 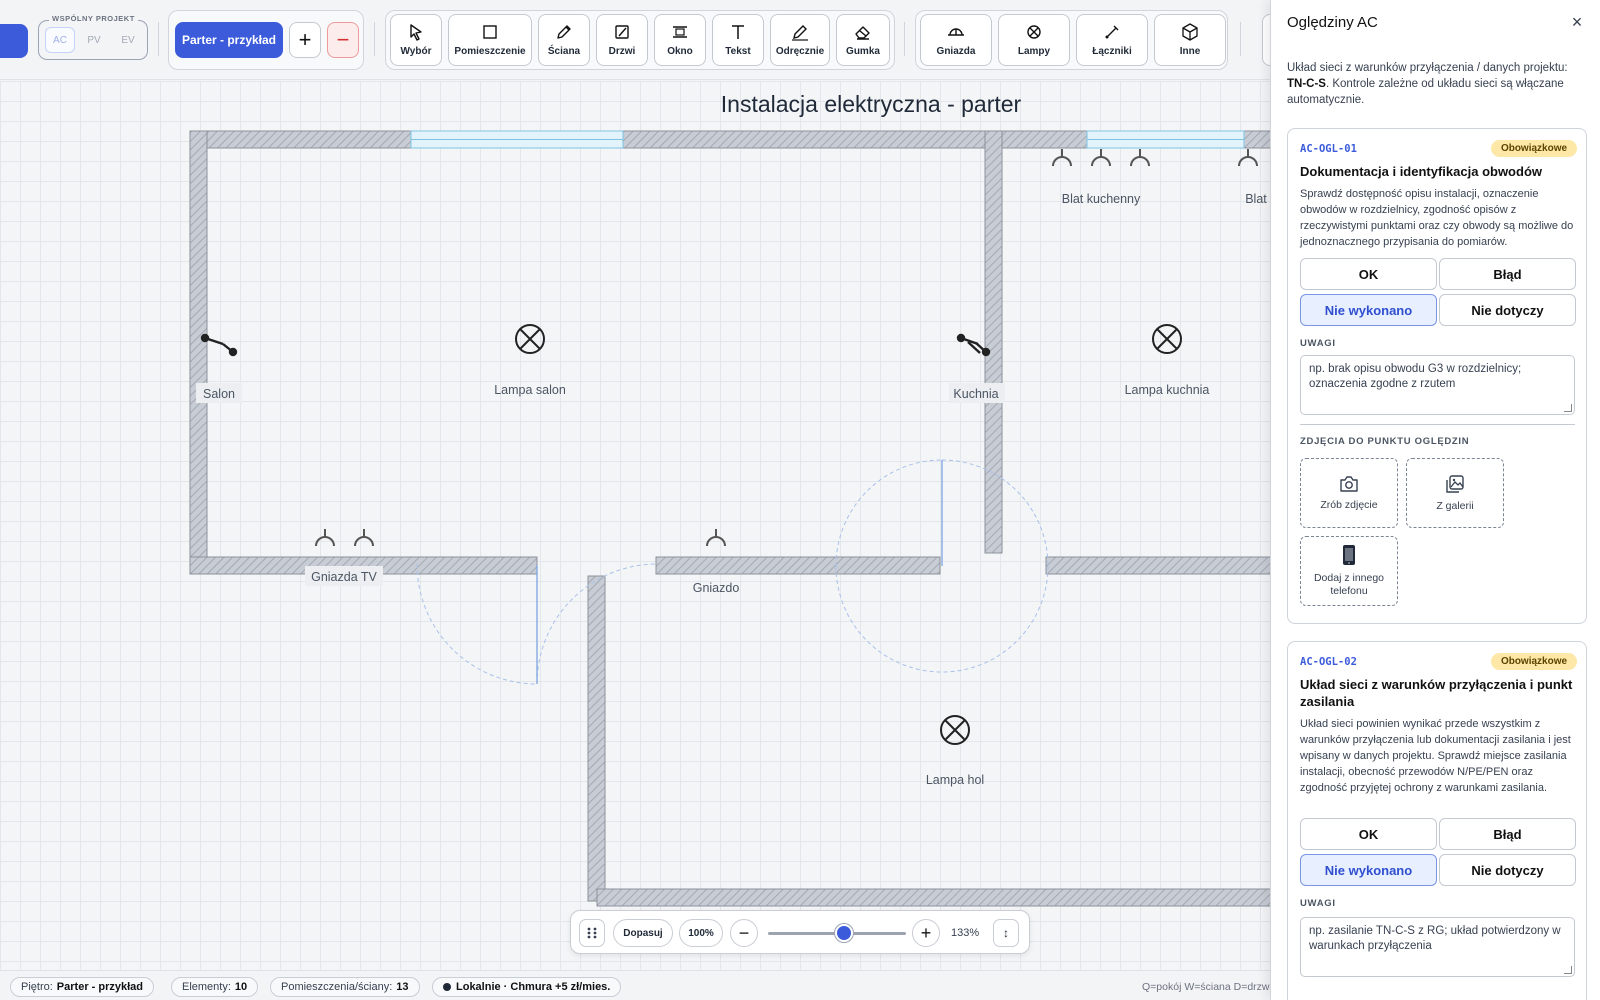 I want to click on zoom-toolbar: Dopasuj 100% − + 133% ↕, so click(x=800, y=932).